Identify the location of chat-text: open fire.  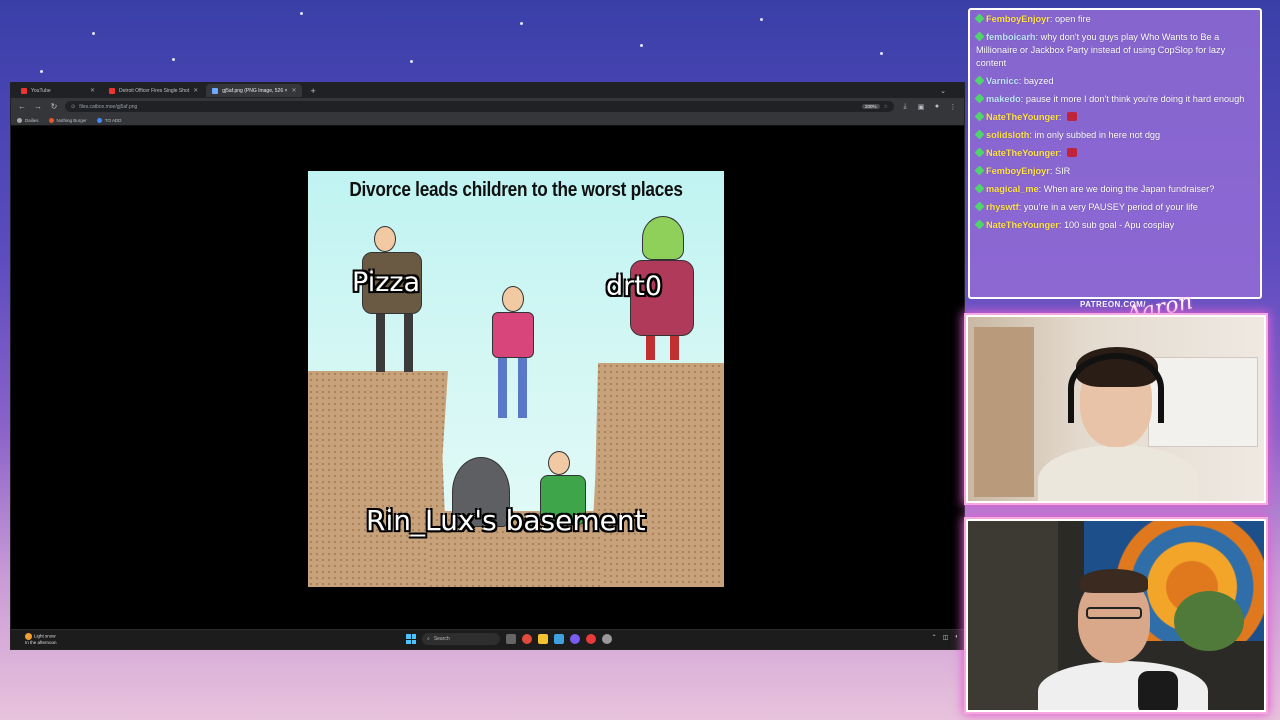
(1072, 19).